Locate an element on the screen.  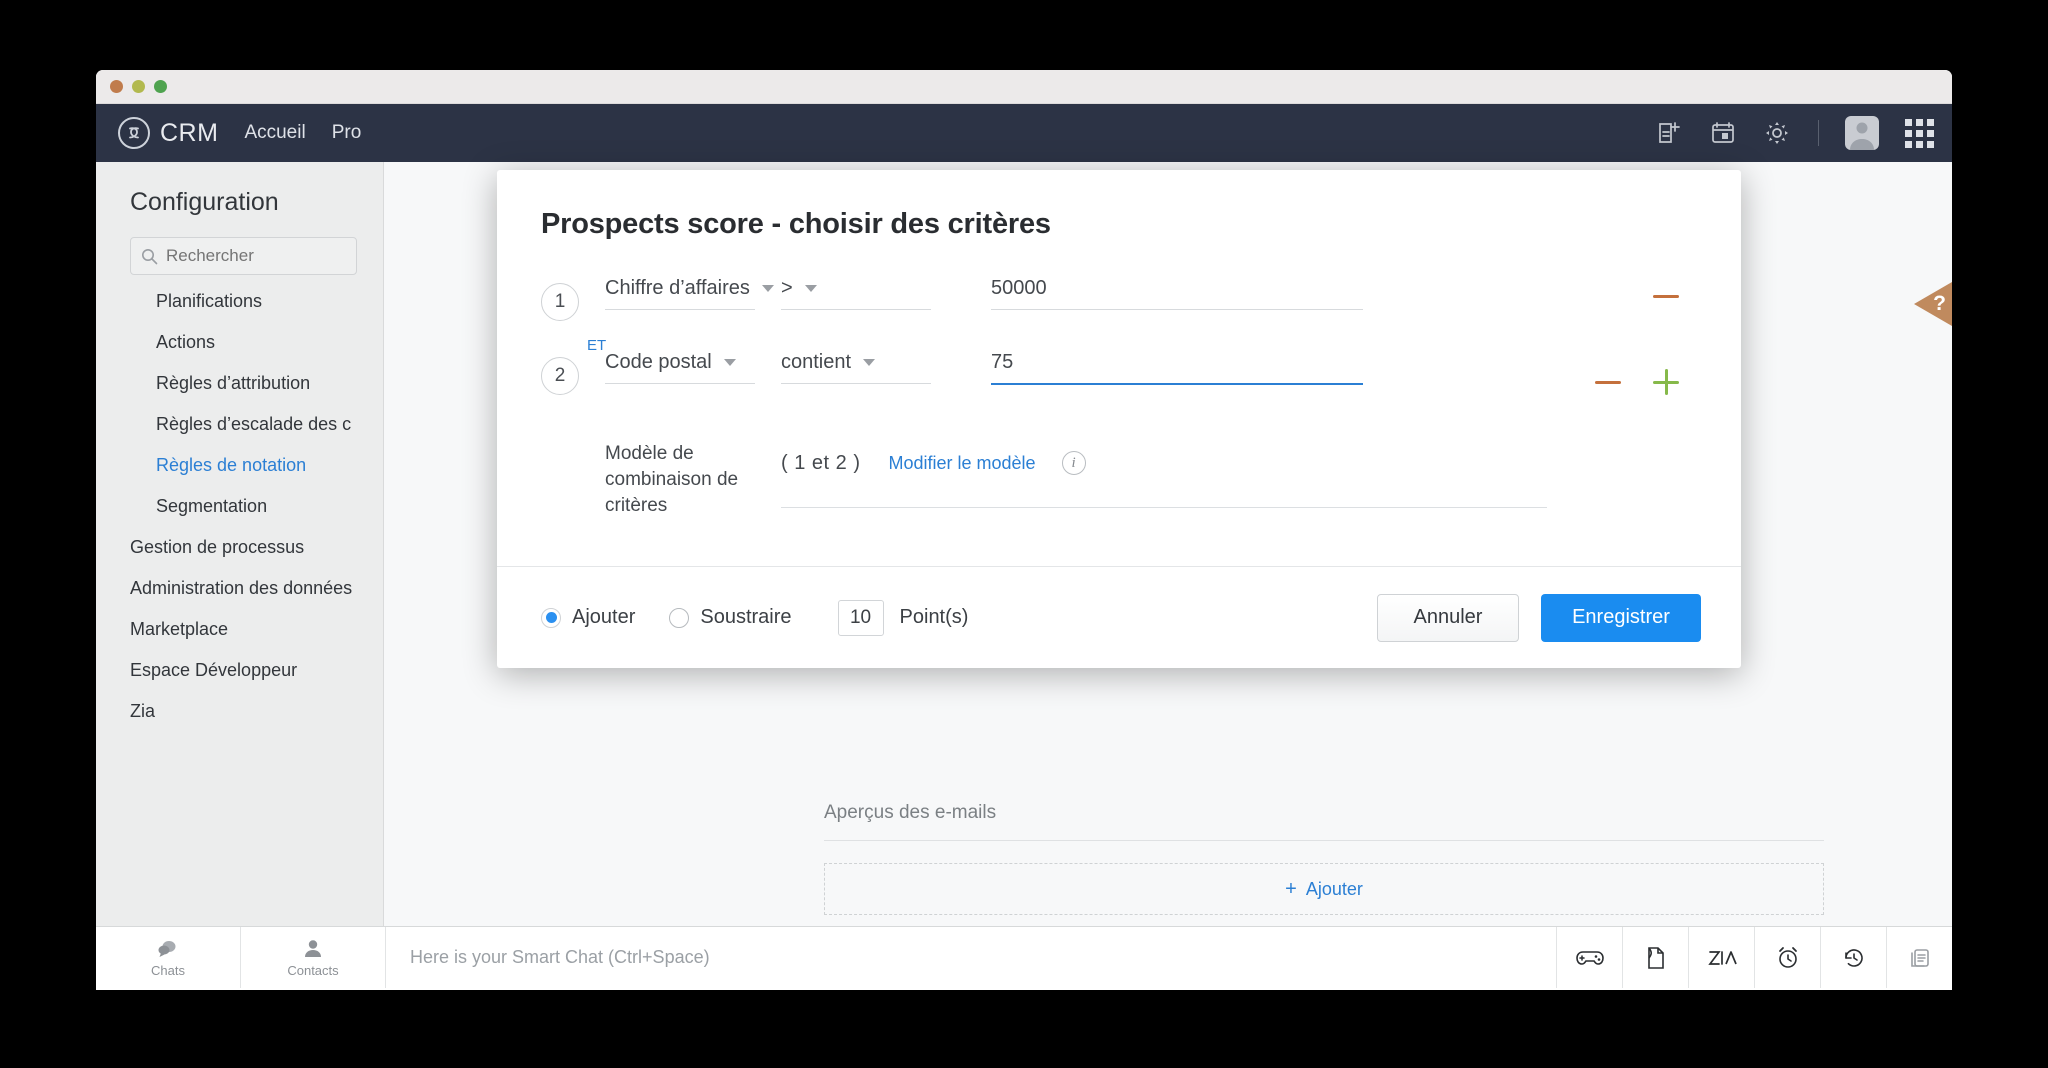
sidebar-item-regles-notation: Règles de notation is located at coordinates (239, 465).